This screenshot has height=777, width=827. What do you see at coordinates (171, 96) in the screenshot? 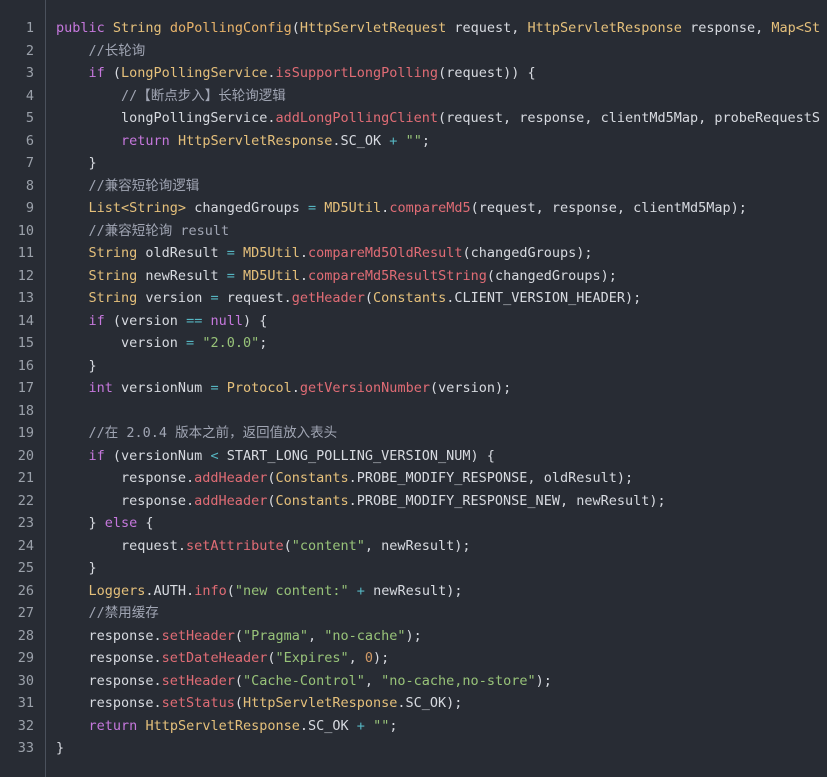
I see `line-code: //【断点步入】长轮询逻辑` at bounding box center [171, 96].